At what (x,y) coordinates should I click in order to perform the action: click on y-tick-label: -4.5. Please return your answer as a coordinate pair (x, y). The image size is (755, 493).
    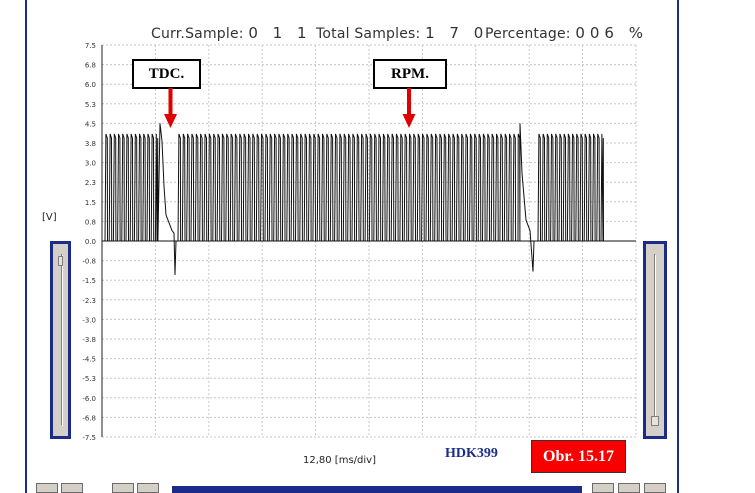
    Looking at the image, I should click on (89, 360).